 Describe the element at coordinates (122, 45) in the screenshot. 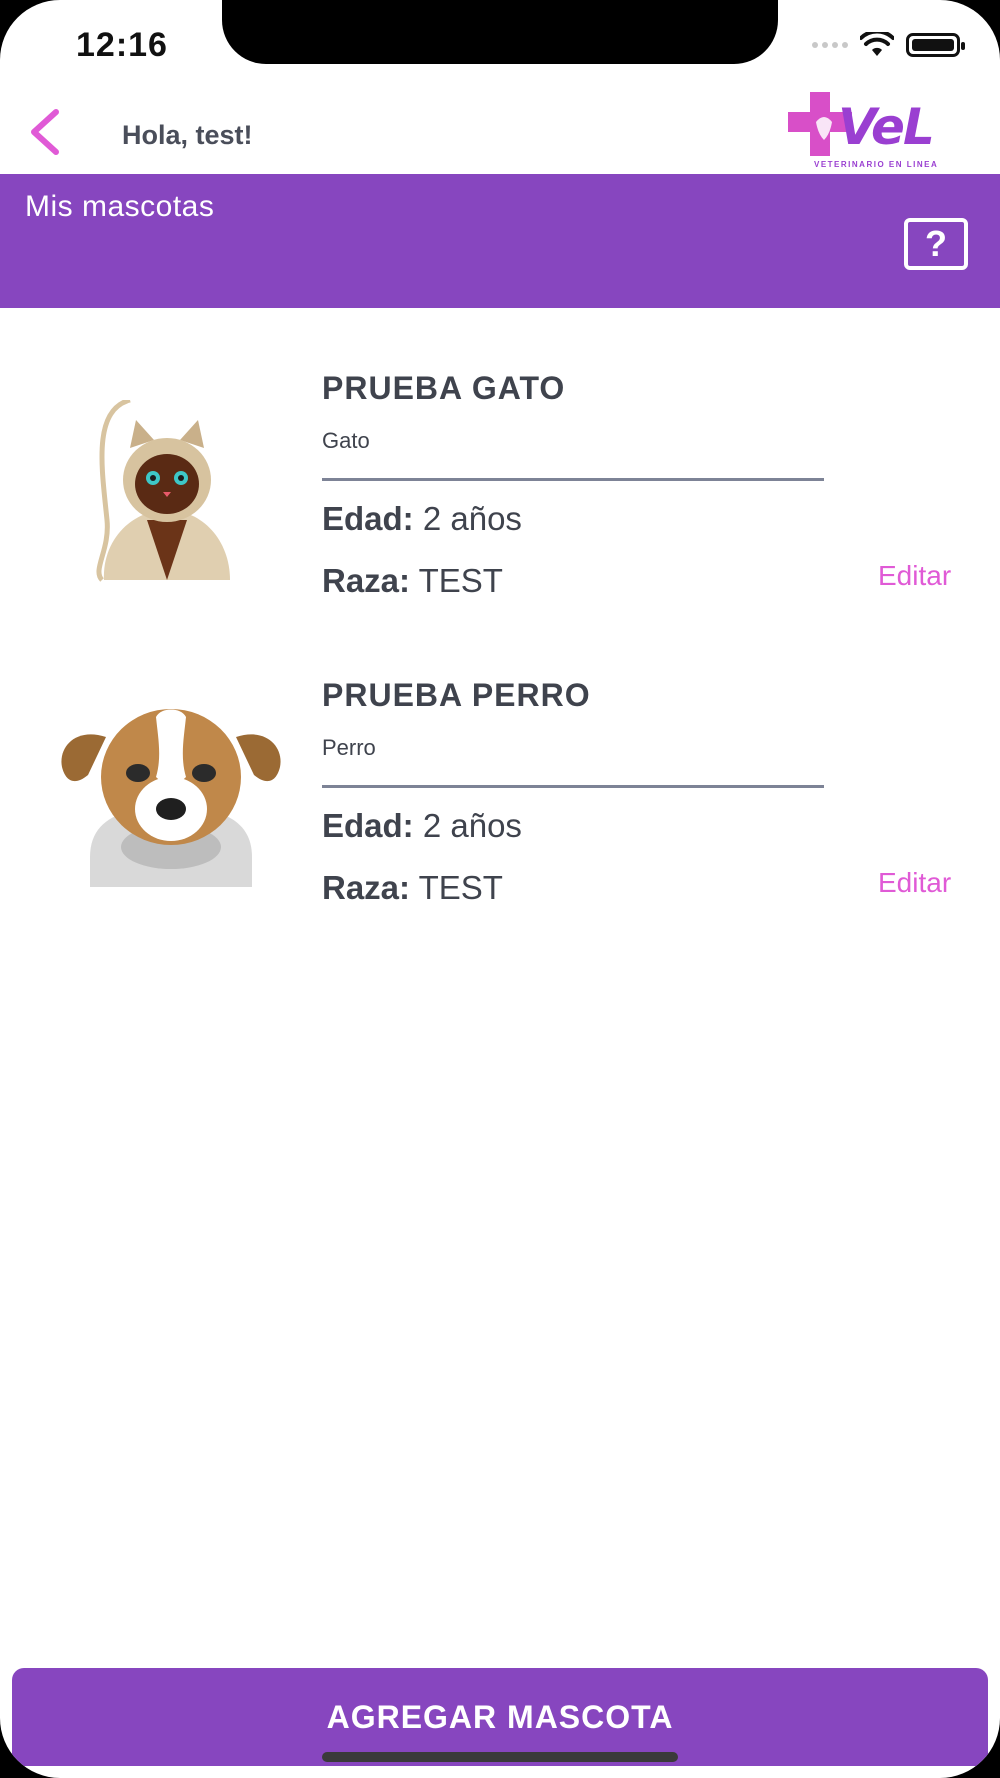

I see `status-time: 12:16` at that location.